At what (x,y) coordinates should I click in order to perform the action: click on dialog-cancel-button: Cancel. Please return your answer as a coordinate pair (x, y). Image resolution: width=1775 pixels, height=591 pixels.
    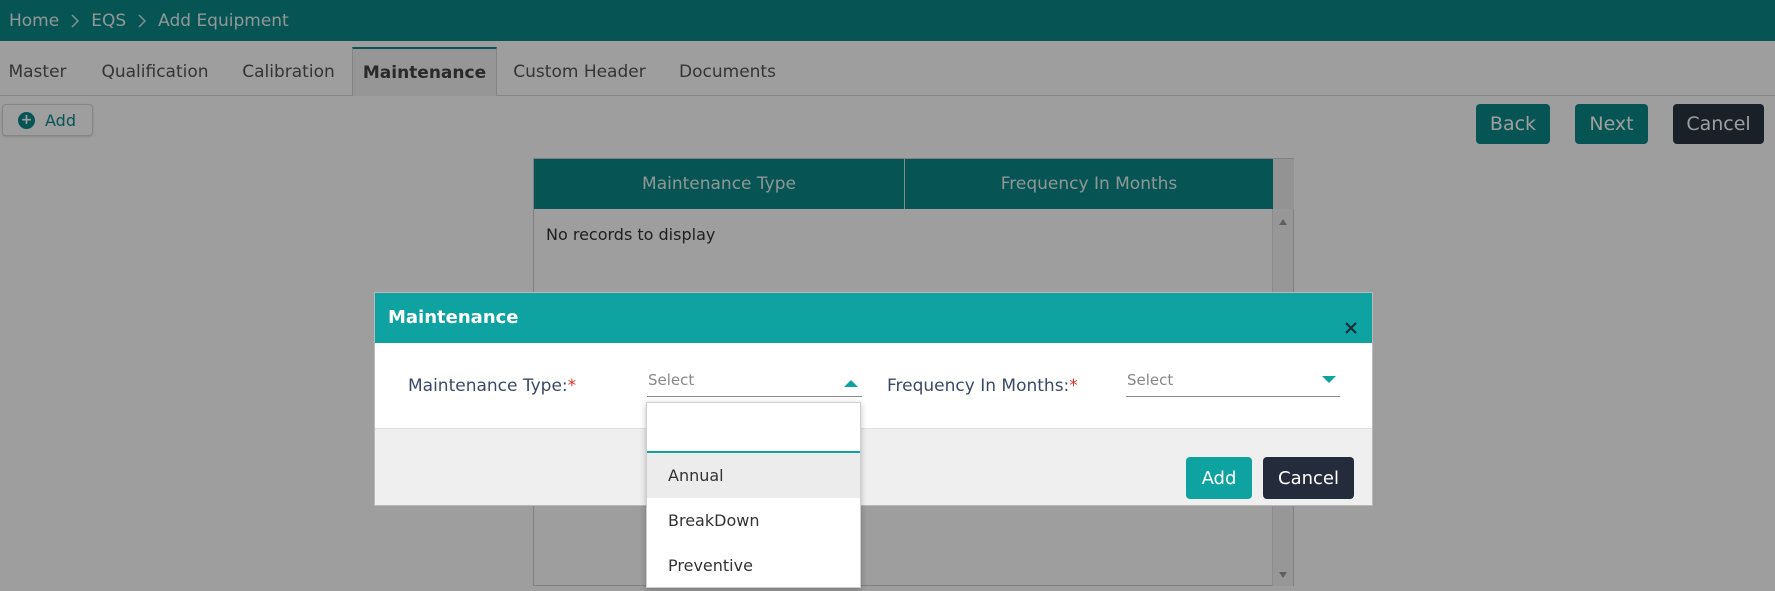
    Looking at the image, I should click on (1308, 478).